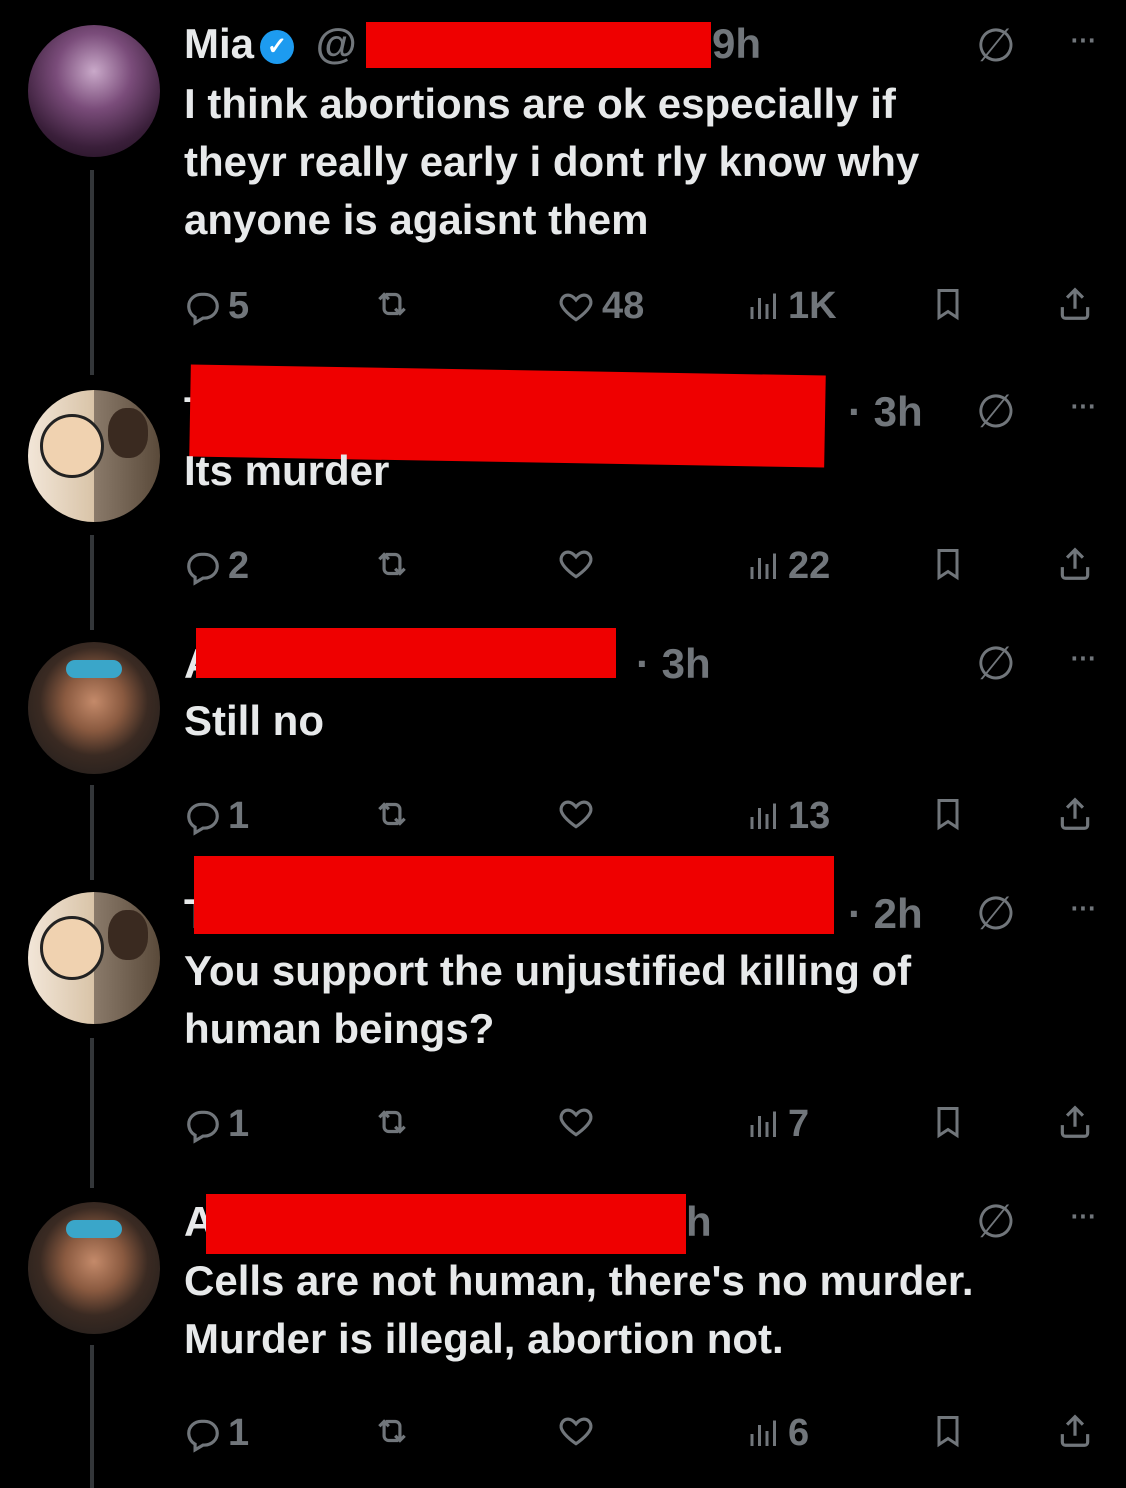  What do you see at coordinates (254, 720) in the screenshot?
I see `tweet-text: Still no` at bounding box center [254, 720].